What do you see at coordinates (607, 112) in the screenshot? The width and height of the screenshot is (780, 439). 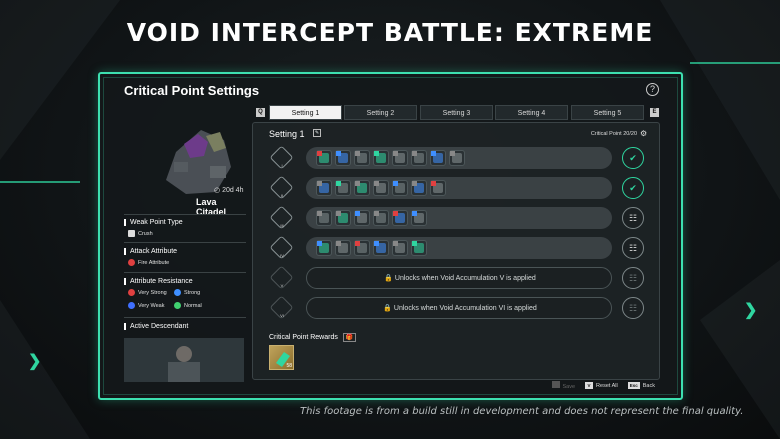 I see `tab-setting-5: Setting 5` at bounding box center [607, 112].